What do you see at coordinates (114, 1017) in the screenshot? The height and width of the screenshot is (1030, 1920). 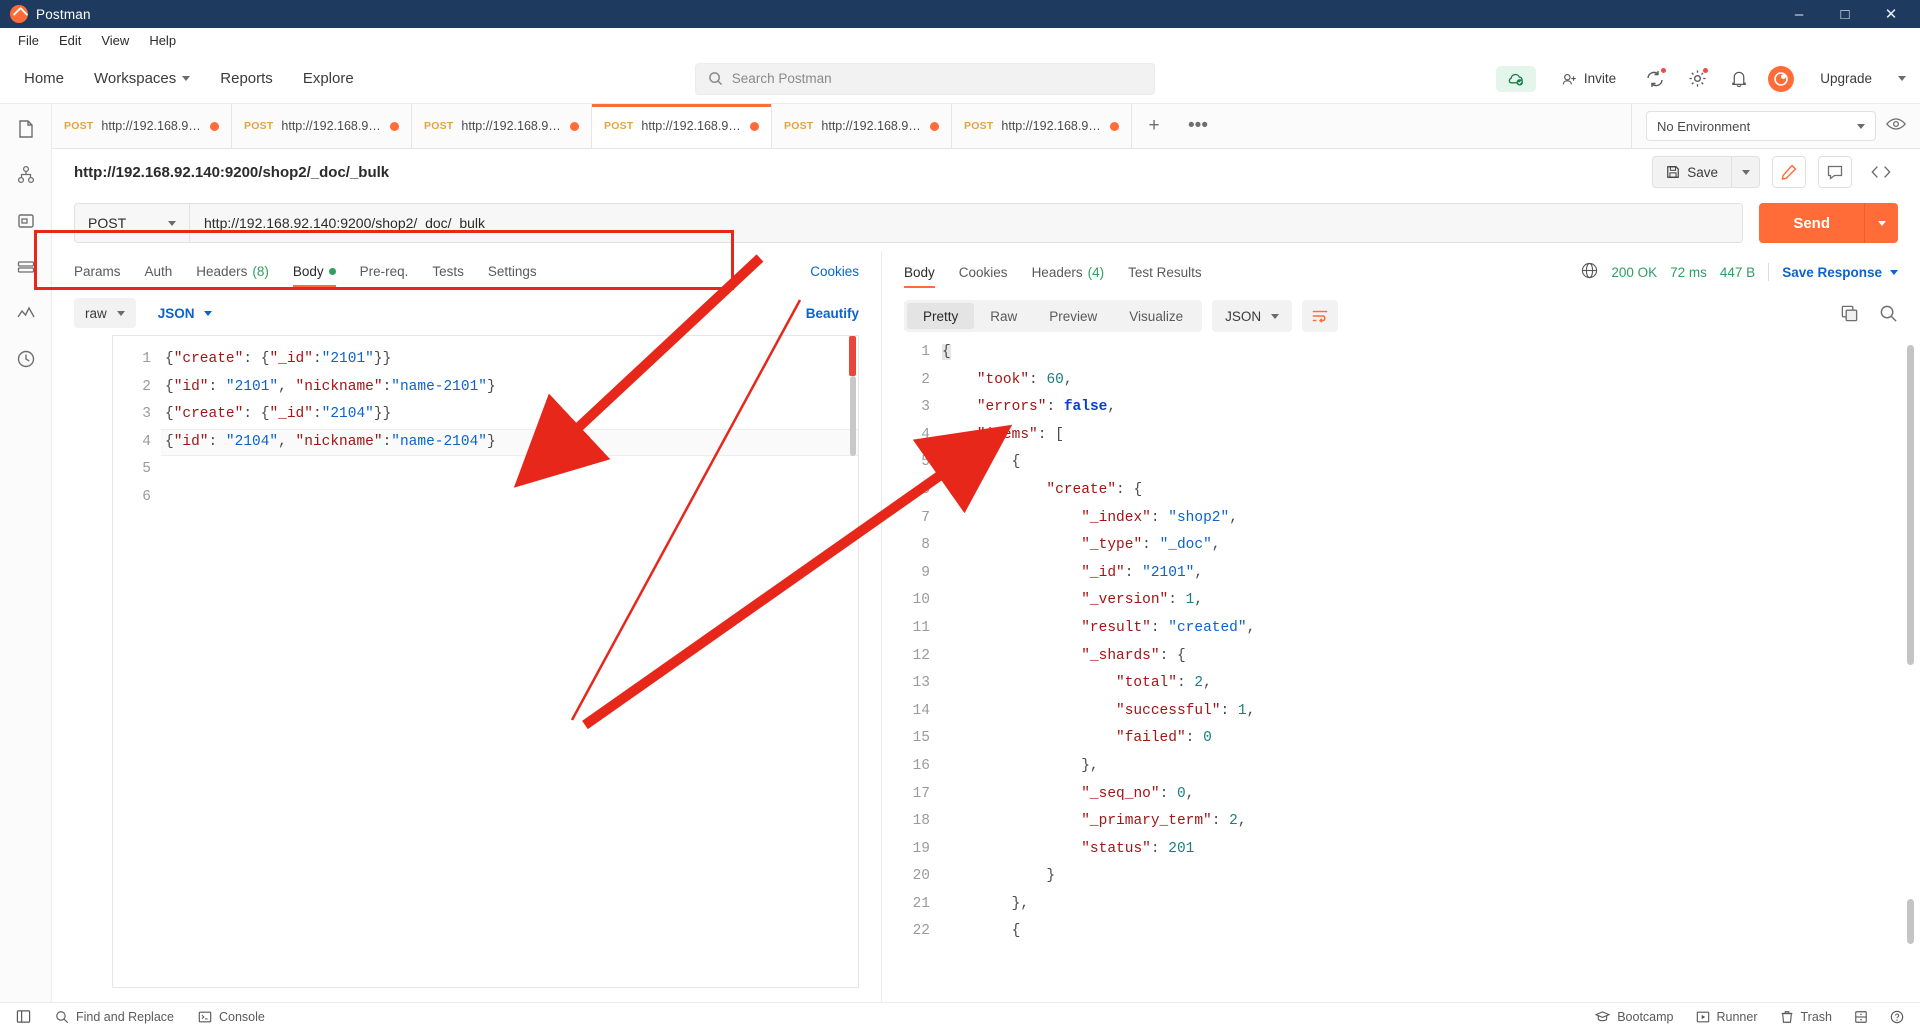 I see `find-and-replace-button: Find and Replace` at bounding box center [114, 1017].